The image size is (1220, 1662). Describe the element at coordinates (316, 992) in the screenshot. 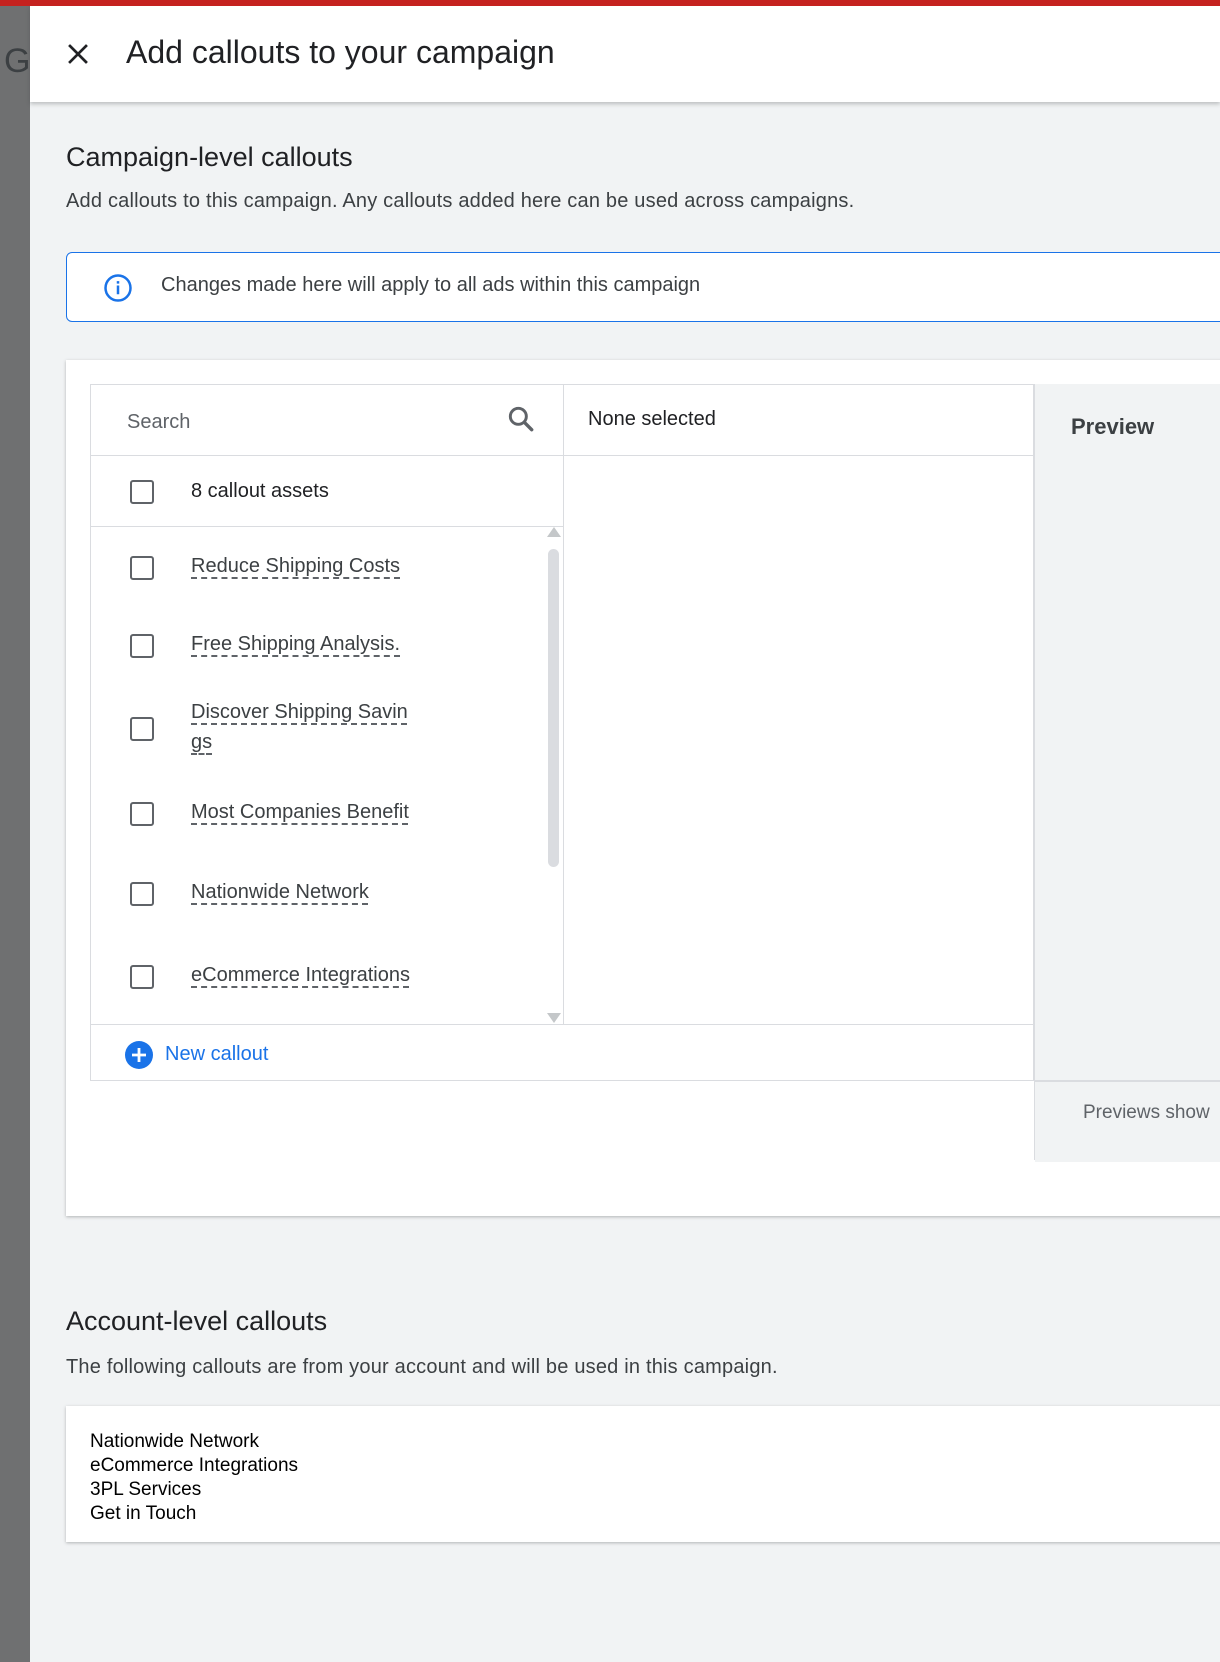

I see `list-item: eCommerce Integrations` at that location.